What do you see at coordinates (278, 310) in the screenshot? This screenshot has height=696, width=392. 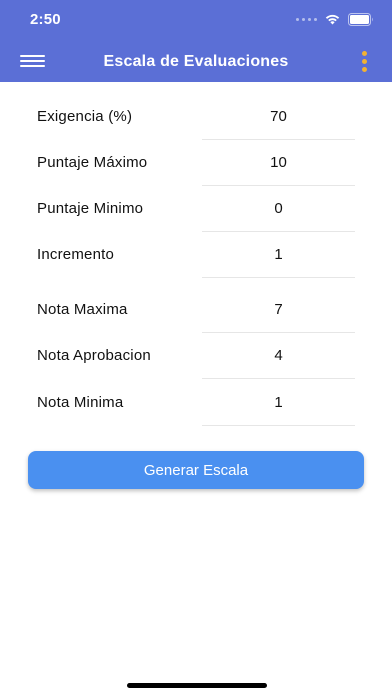 I see `nota-maxima-input` at bounding box center [278, 310].